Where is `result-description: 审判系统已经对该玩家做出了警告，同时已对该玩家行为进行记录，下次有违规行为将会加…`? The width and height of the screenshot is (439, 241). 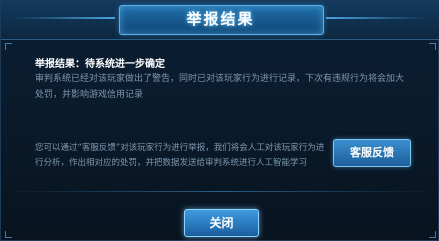
result-description: 审判系统已经对该玩家做出了警告，同时已对该玩家行为进行记录，下次有违规行为将会加… is located at coordinates (220, 87).